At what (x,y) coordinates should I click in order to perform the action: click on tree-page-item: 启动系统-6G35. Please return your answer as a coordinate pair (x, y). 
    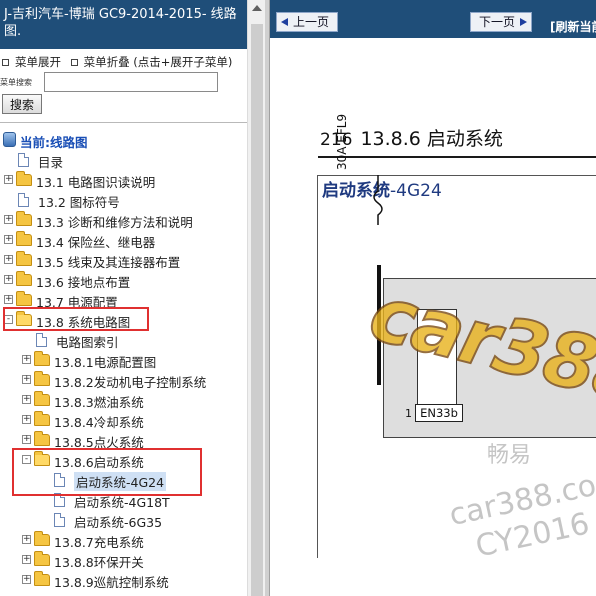
    Looking at the image, I should click on (123, 520).